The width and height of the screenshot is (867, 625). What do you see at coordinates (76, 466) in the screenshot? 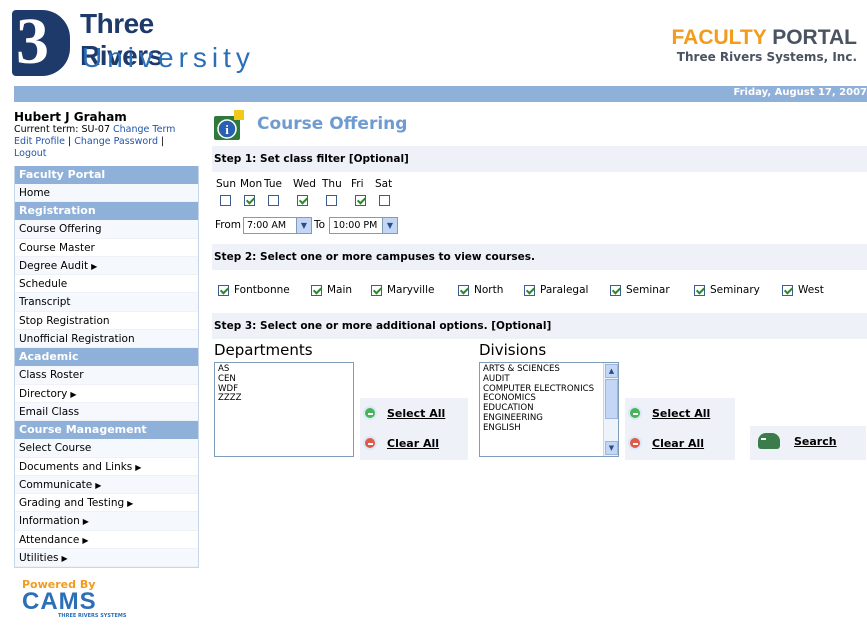
I see `sidebar-item-label: Documents and Links` at bounding box center [76, 466].